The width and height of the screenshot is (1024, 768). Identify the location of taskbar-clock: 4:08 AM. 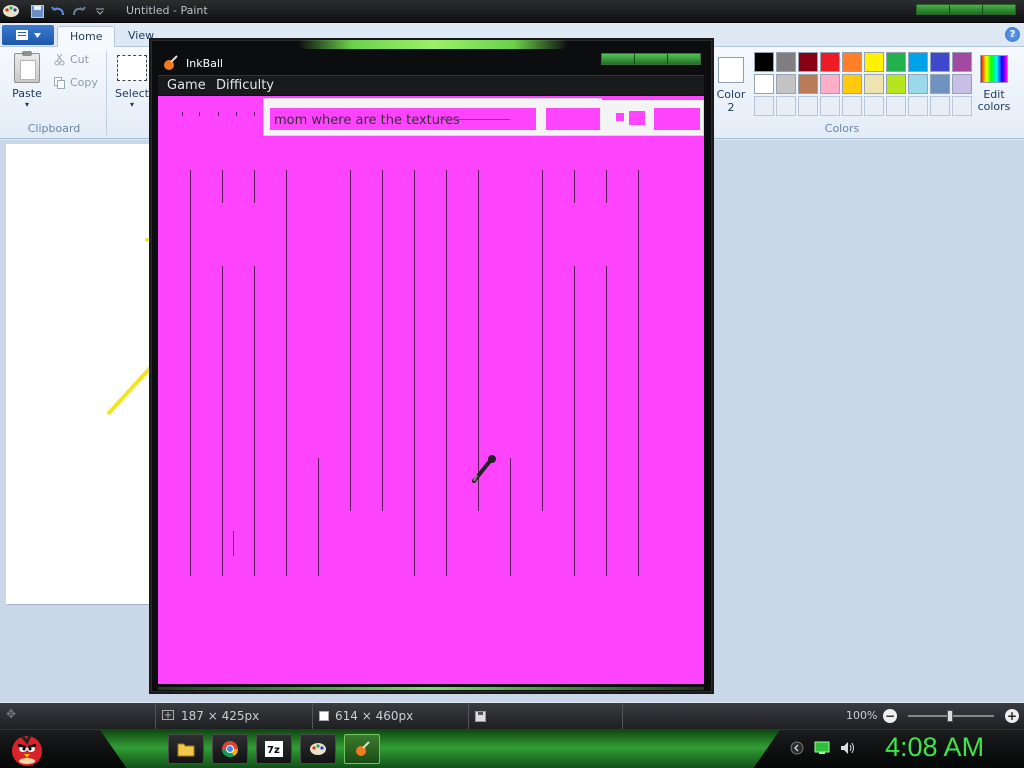
(934, 747).